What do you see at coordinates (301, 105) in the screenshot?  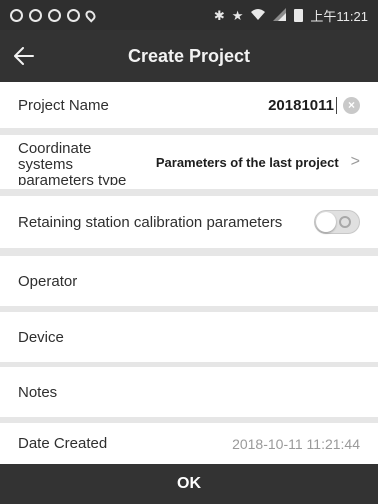 I see `project-name-input: 20181011` at bounding box center [301, 105].